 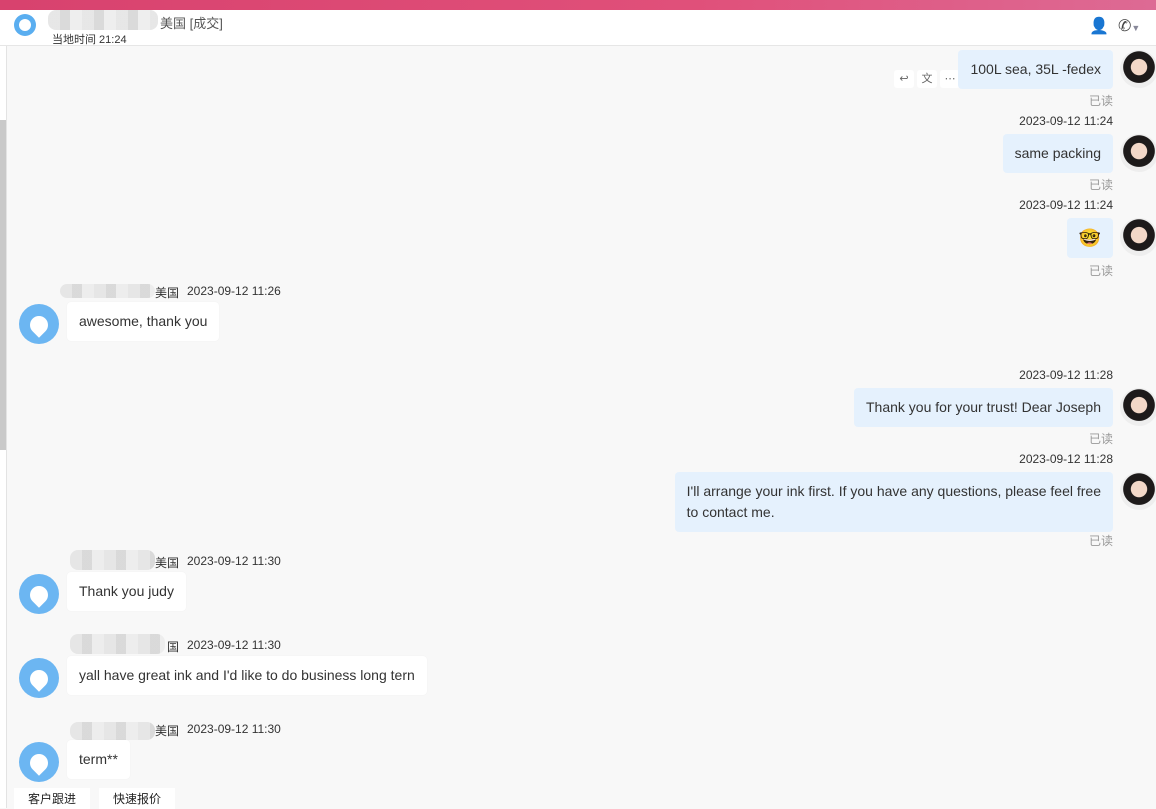 I want to click on scrollbar, so click(x=3, y=285).